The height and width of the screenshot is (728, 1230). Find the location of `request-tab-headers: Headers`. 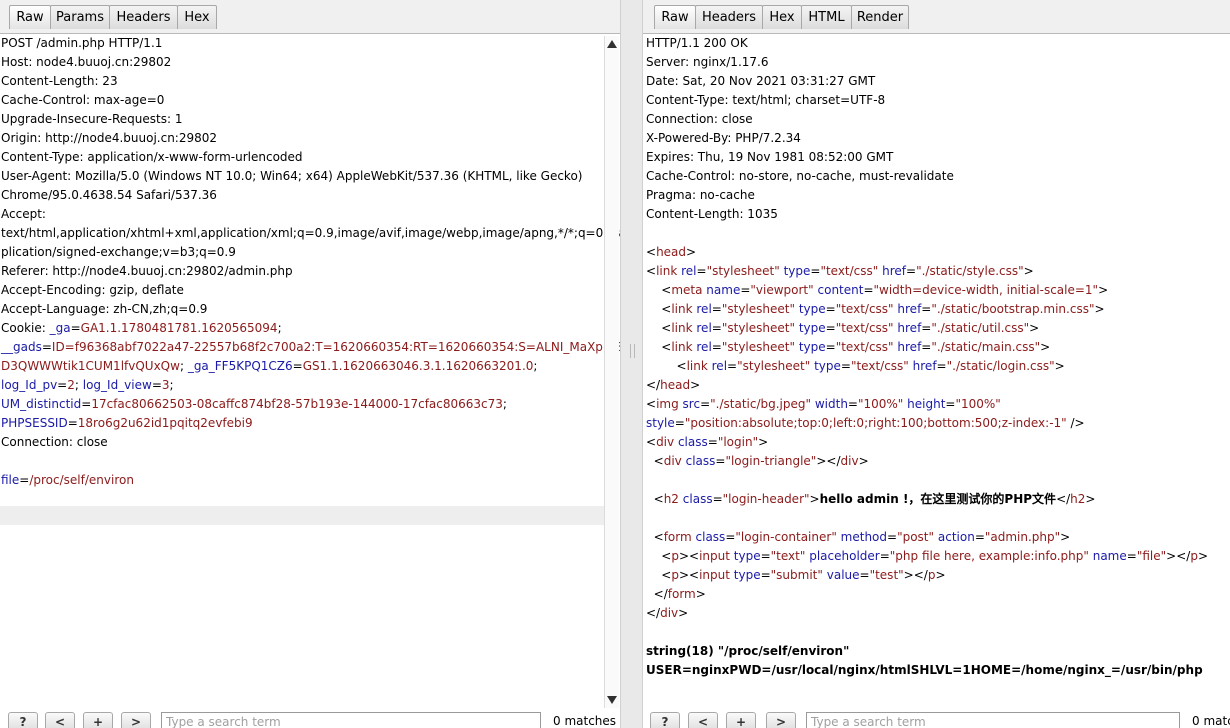

request-tab-headers: Headers is located at coordinates (143, 17).